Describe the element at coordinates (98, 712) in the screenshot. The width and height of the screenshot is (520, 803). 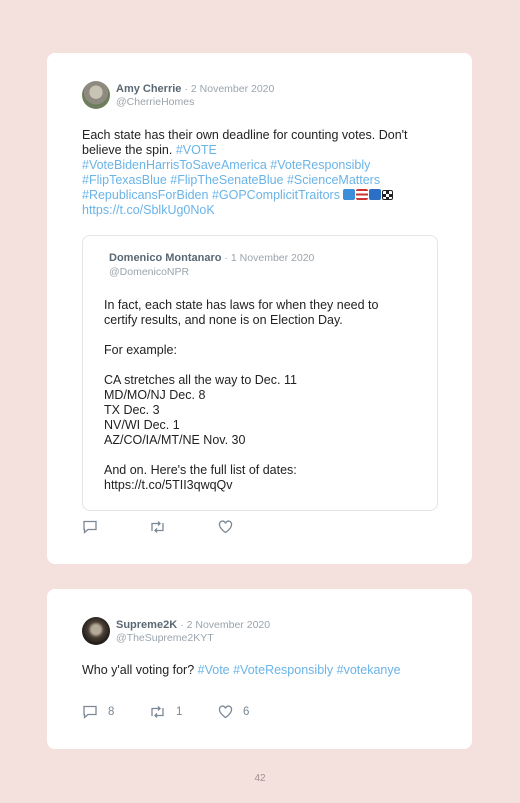
I see `reply-button: 8` at that location.